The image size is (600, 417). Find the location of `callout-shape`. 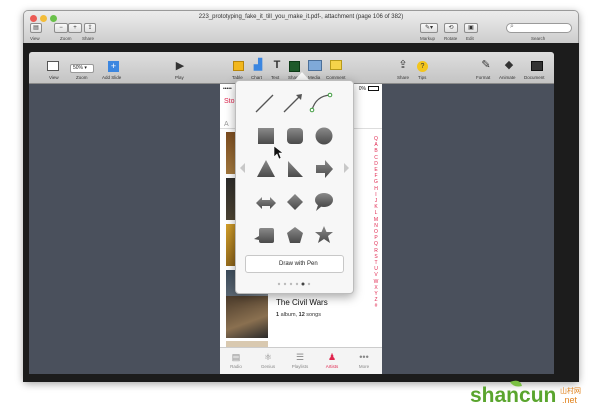

callout-shape is located at coordinates (264, 235).